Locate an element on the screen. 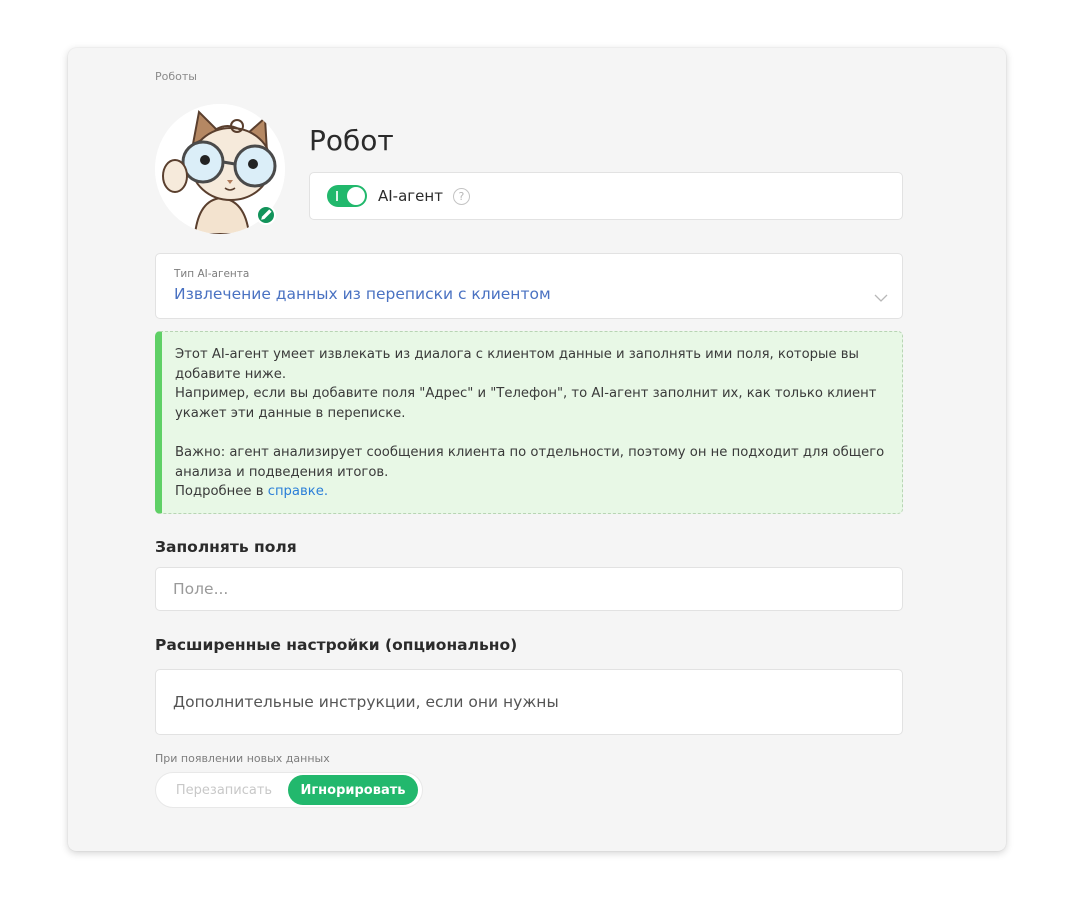 The image size is (1075, 900). info-more-prefix: Подробнее в is located at coordinates (221, 492).